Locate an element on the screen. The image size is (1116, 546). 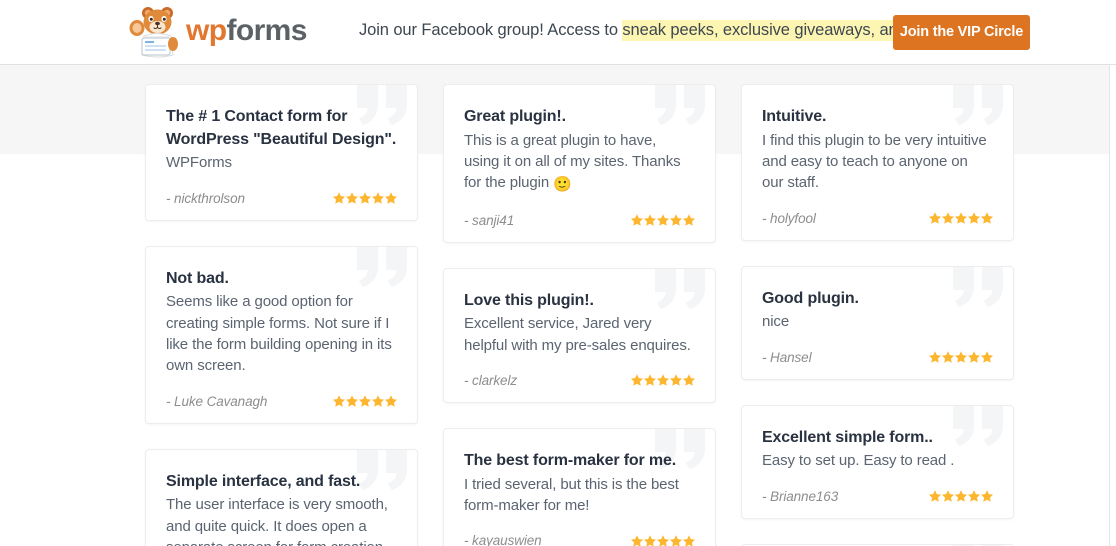
testimonial-title: The best form-maker for me. is located at coordinates (570, 460).